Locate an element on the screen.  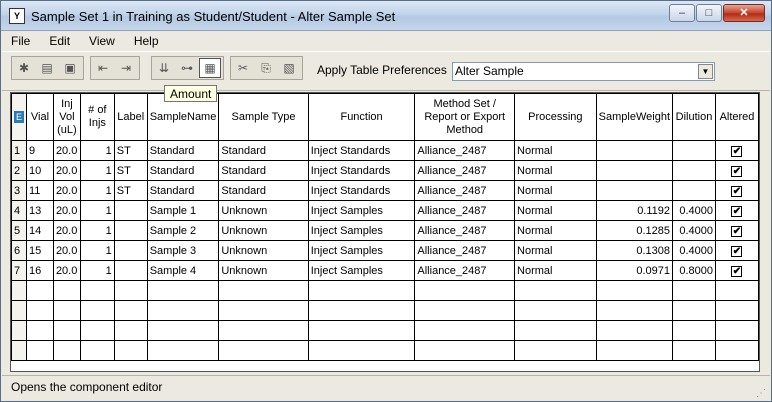
vial-cell: 16 is located at coordinates (40, 270).